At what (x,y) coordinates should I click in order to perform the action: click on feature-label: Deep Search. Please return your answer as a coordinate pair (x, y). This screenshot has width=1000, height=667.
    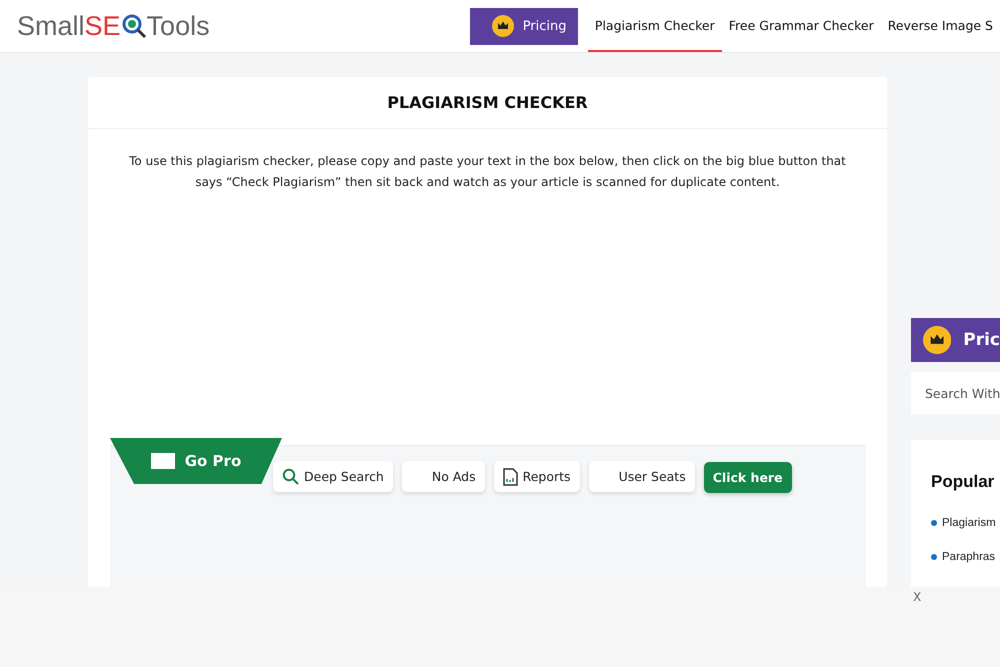
    Looking at the image, I should click on (344, 476).